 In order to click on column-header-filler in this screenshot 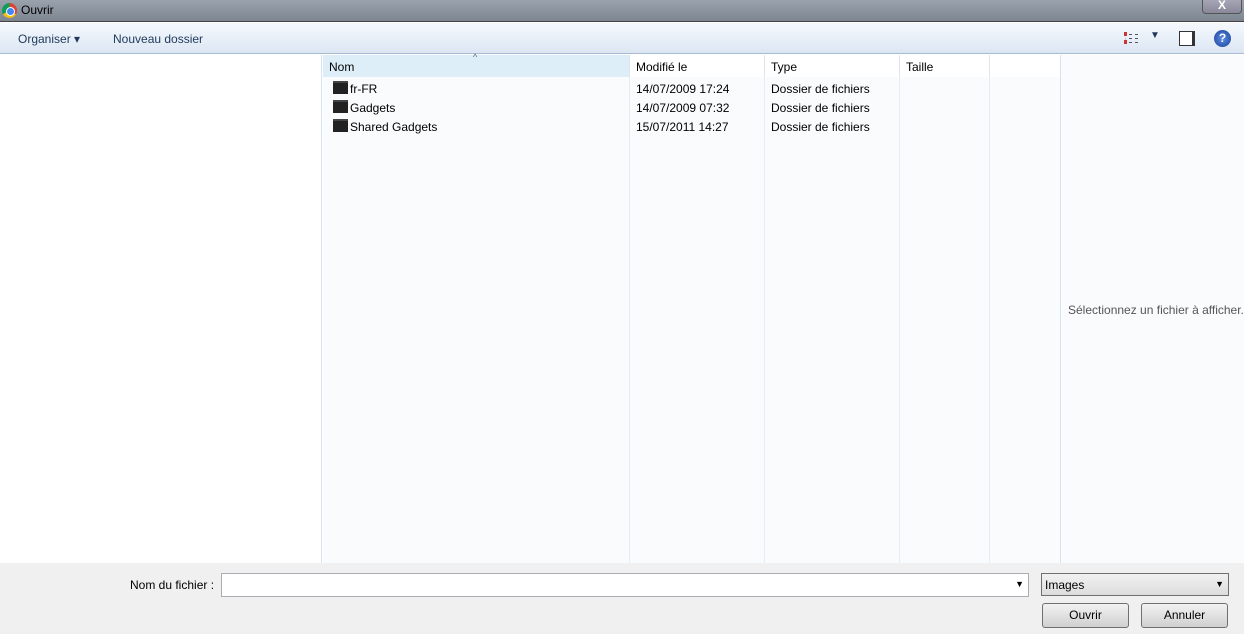, I will do `click(1025, 66)`.